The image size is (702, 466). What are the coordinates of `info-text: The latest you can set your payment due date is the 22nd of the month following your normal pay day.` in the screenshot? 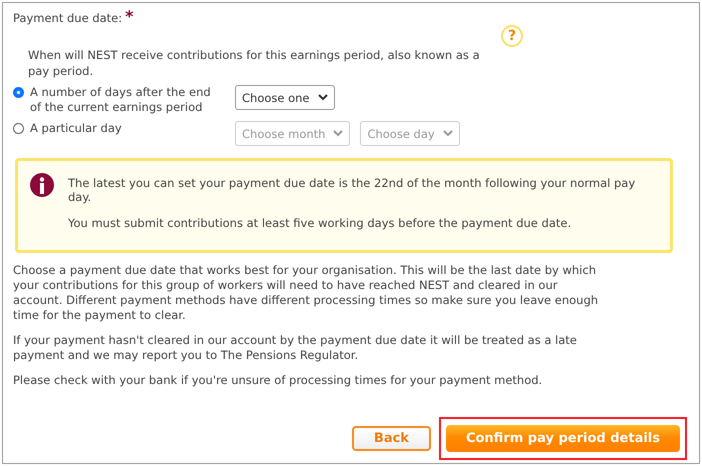 It's located at (352, 190).